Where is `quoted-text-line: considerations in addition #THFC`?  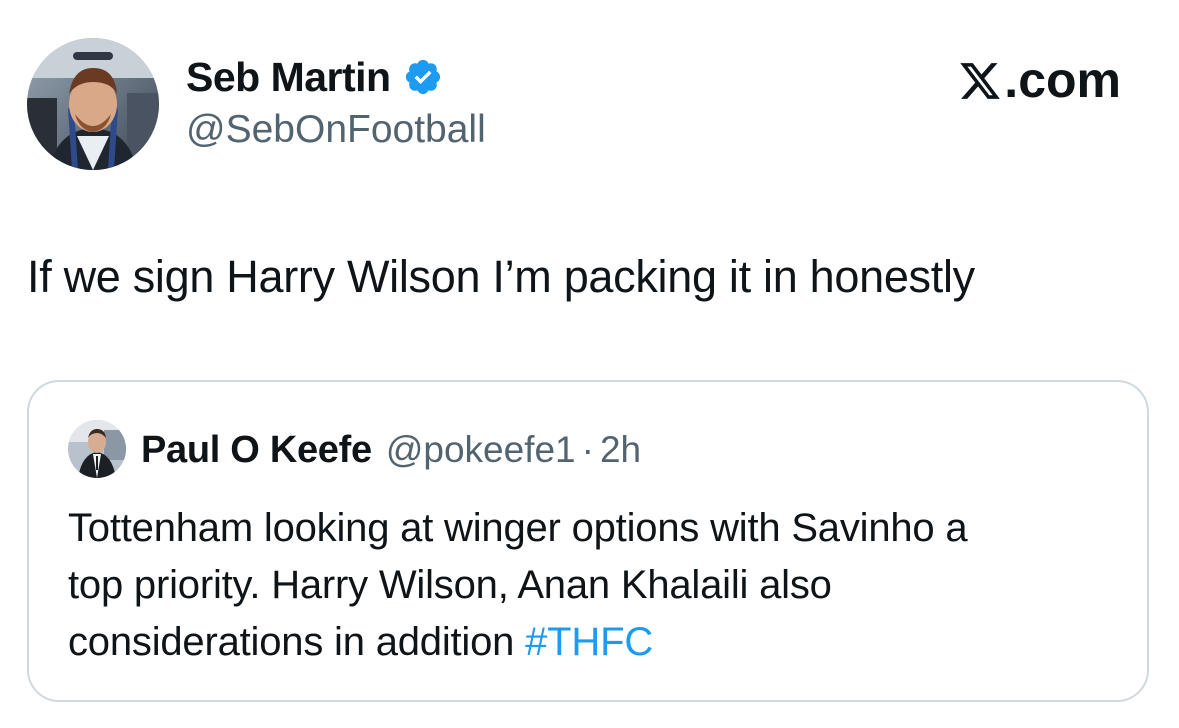 quoted-text-line: considerations in addition #THFC is located at coordinates (598, 642).